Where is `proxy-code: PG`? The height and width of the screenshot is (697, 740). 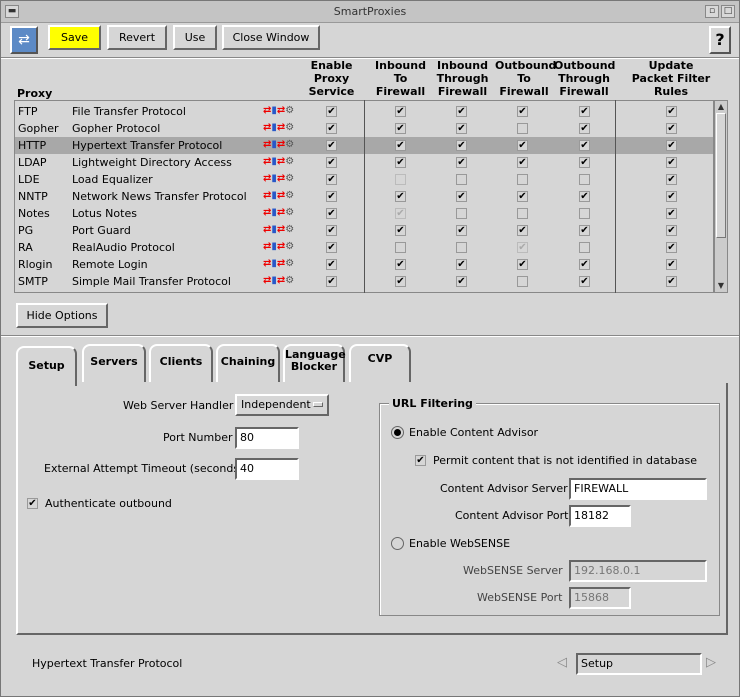 proxy-code: PG is located at coordinates (26, 230).